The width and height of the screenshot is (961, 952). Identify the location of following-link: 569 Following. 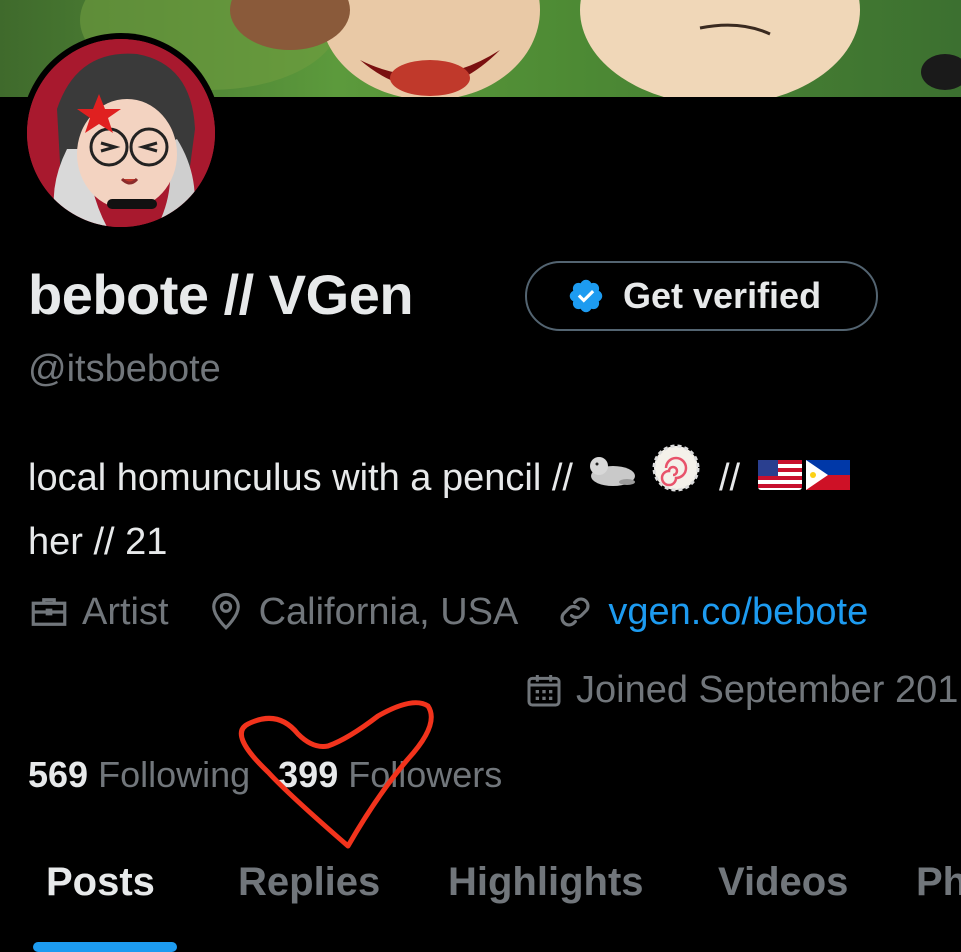
(139, 775).